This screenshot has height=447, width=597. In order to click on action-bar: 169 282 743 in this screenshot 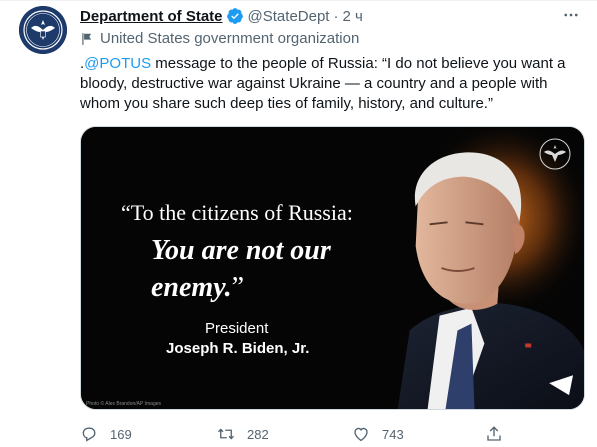, I will do `click(295, 434)`.